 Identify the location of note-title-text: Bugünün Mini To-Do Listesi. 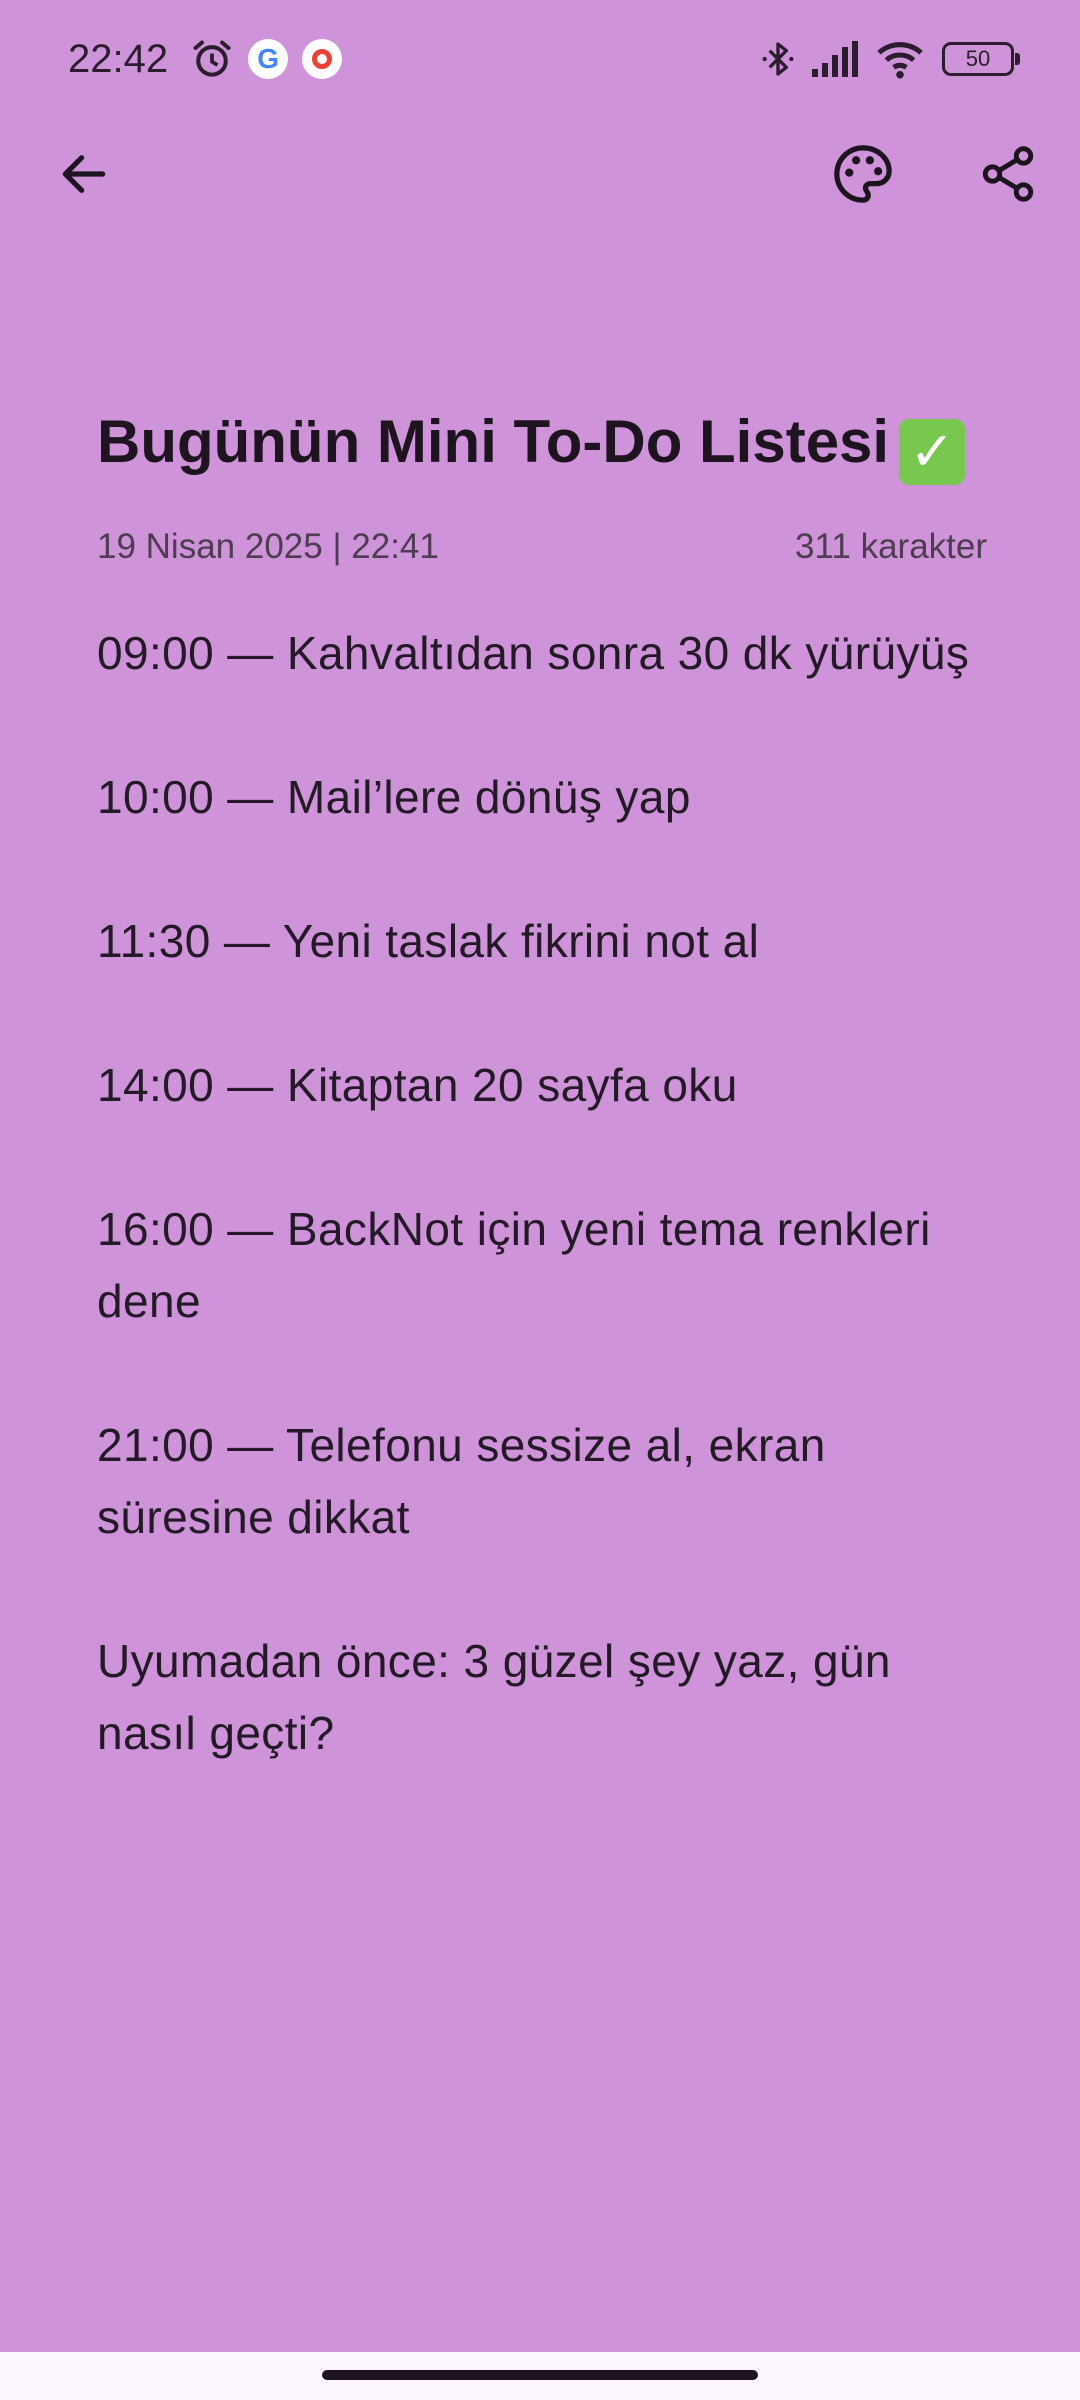
(493, 441).